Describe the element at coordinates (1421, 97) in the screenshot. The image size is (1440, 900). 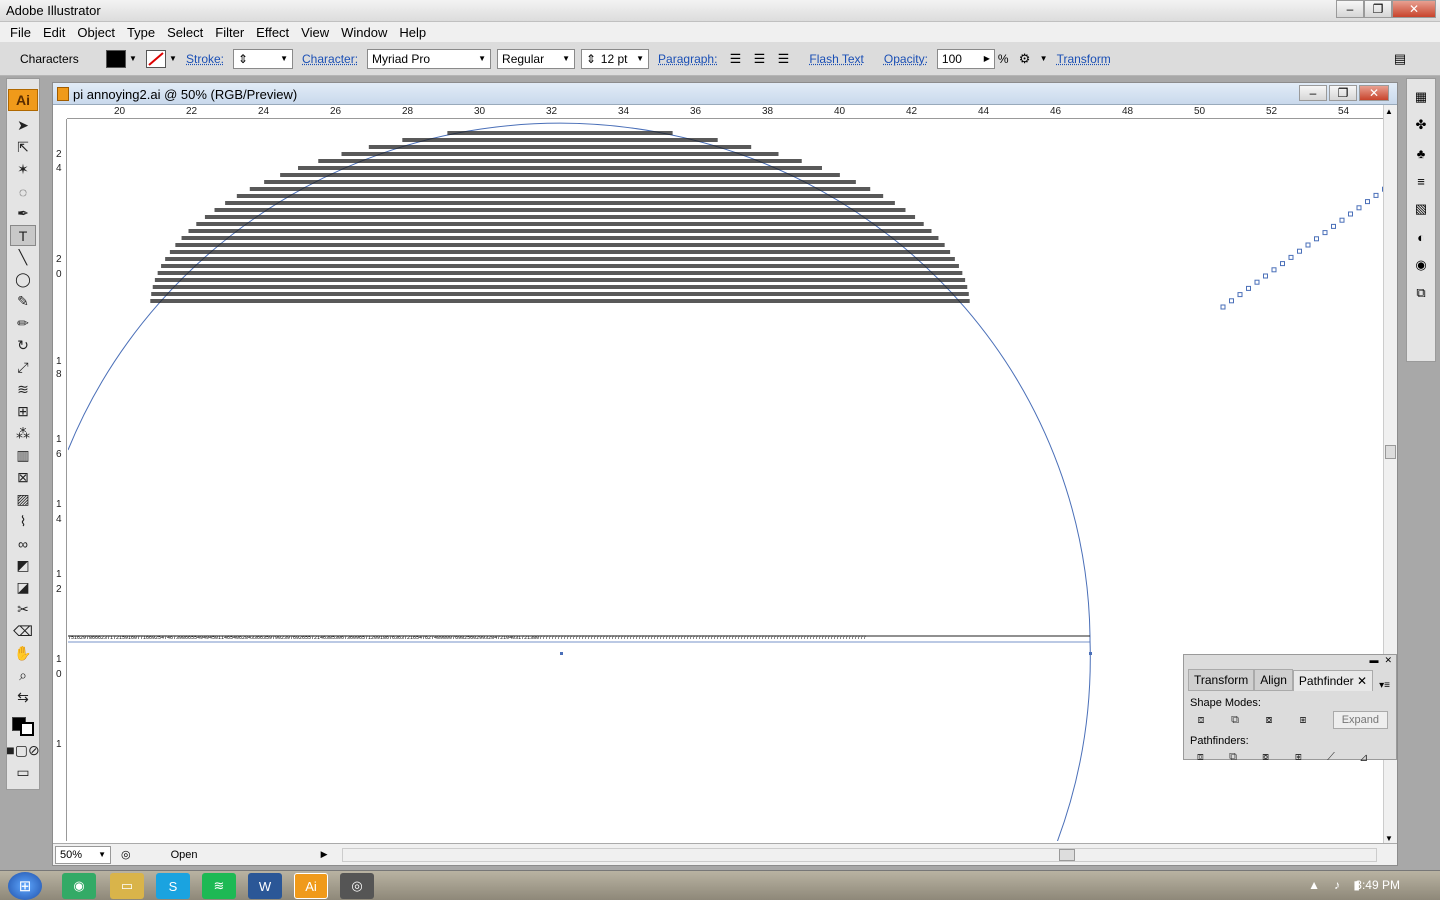
I see `swatches-panel-icon: ▦` at that location.